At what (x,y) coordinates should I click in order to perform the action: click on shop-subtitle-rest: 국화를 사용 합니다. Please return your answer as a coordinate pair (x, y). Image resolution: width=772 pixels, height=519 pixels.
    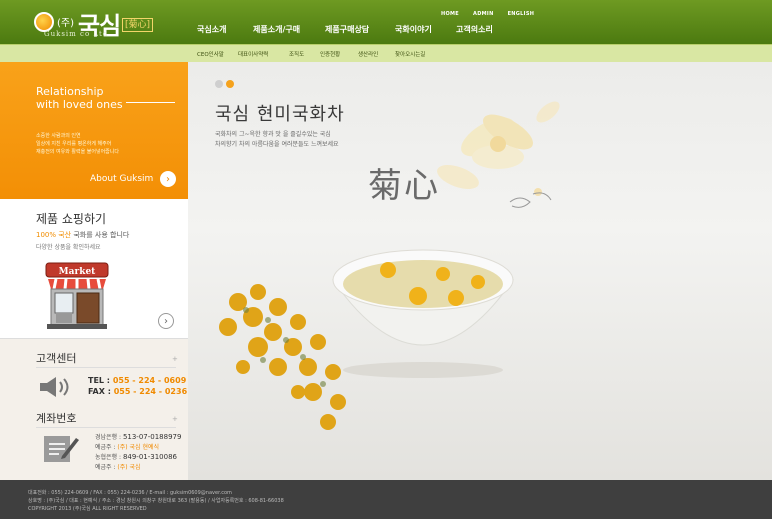
    Looking at the image, I should click on (100, 235).